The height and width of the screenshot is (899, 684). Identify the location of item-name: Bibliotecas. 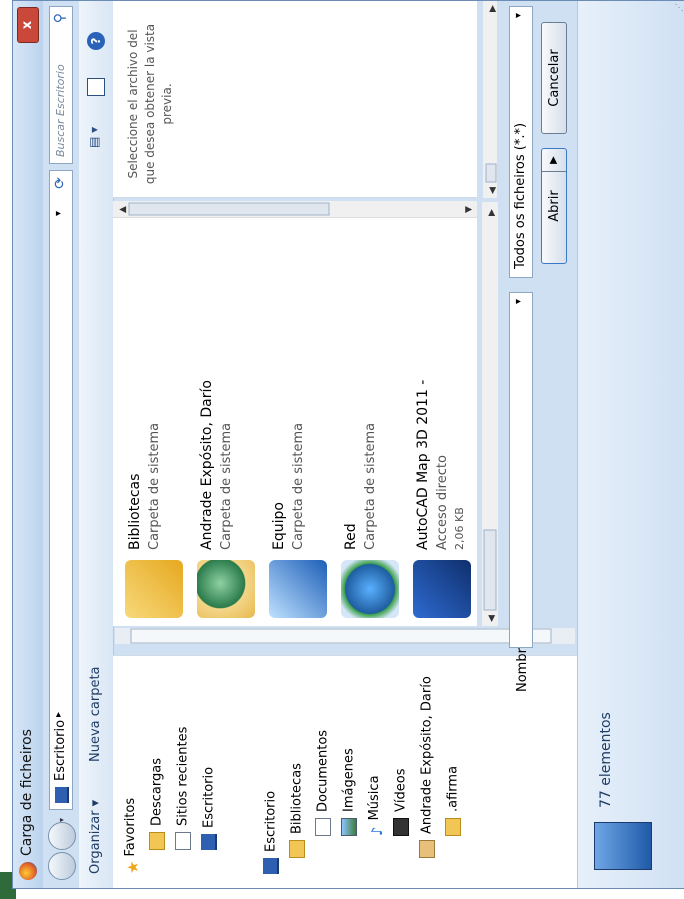
(135, 511).